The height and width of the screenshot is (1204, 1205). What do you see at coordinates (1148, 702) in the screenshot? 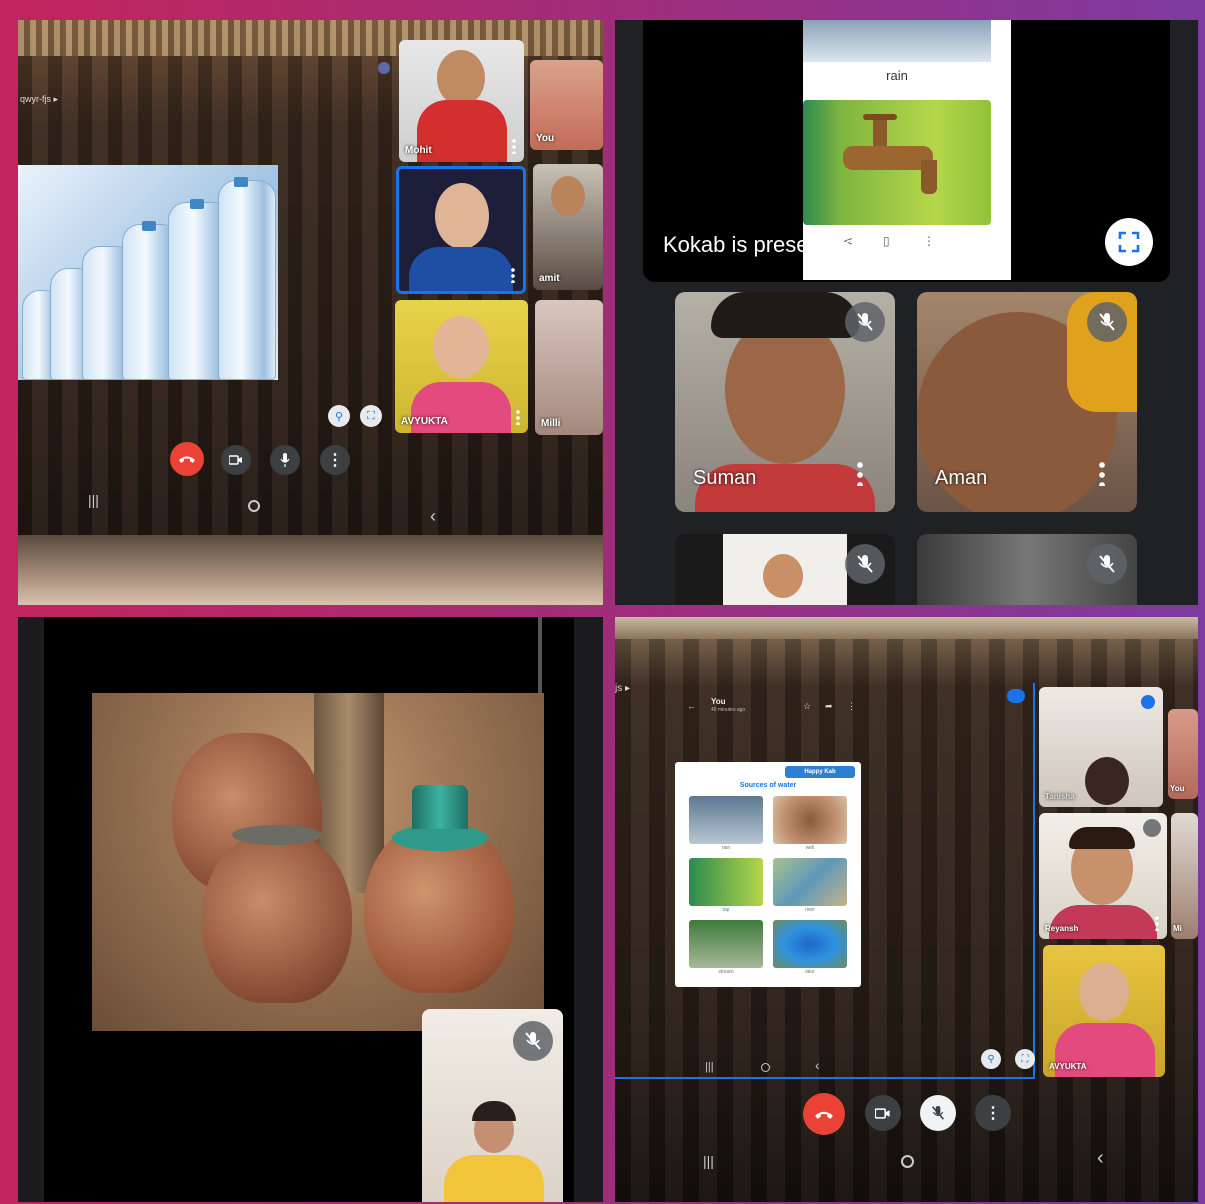
I see `speaking-indicator-icon` at bounding box center [1148, 702].